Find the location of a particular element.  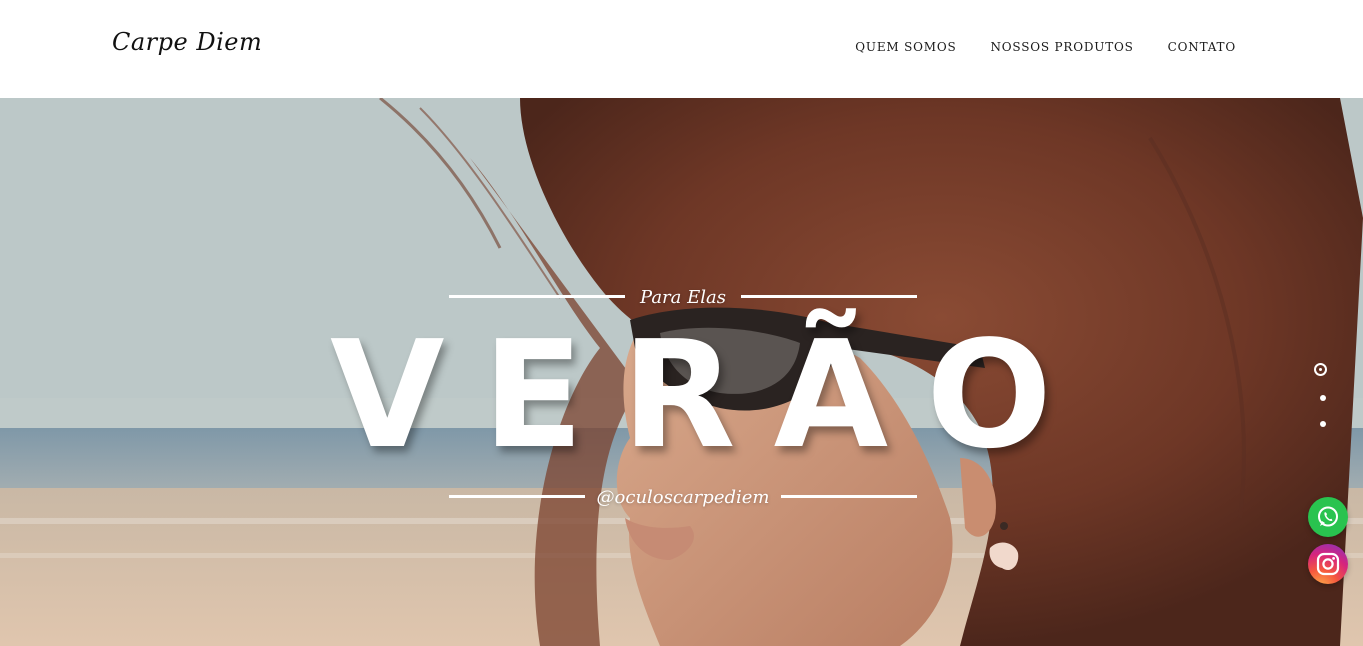

tagline-rule-left is located at coordinates (537, 296).